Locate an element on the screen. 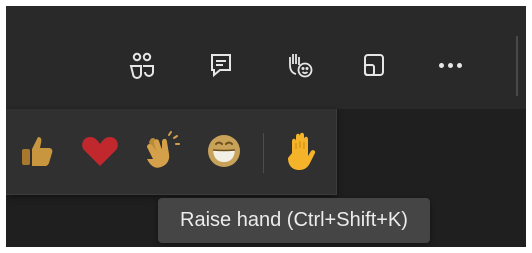 Image resolution: width=532 pixels, height=253 pixels. rooms-icon is located at coordinates (374, 65).